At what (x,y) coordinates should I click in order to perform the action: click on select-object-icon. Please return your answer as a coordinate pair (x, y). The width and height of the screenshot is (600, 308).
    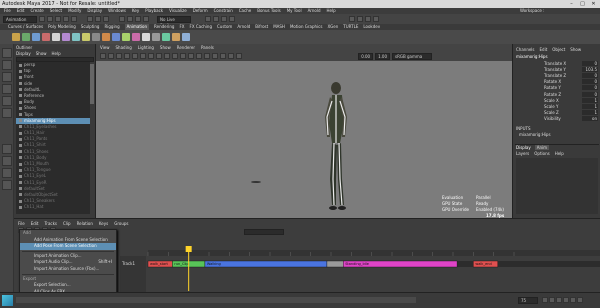
    Looking at the image, I should click on (98, 19).